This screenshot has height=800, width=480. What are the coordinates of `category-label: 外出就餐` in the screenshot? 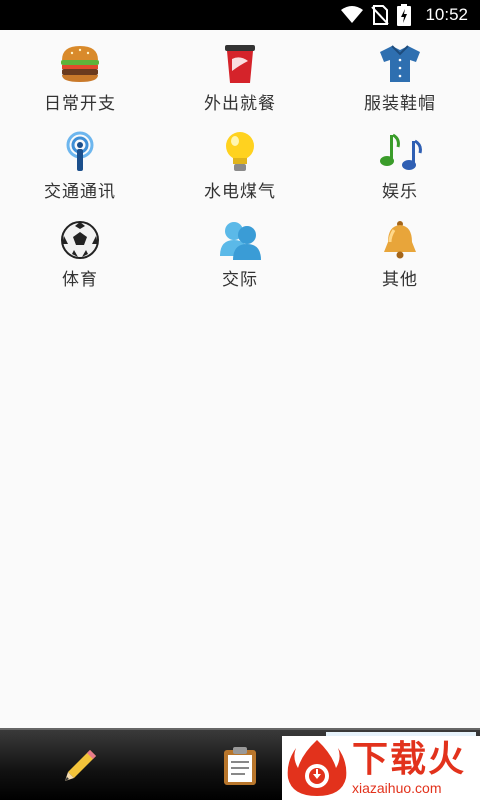 It's located at (240, 104).